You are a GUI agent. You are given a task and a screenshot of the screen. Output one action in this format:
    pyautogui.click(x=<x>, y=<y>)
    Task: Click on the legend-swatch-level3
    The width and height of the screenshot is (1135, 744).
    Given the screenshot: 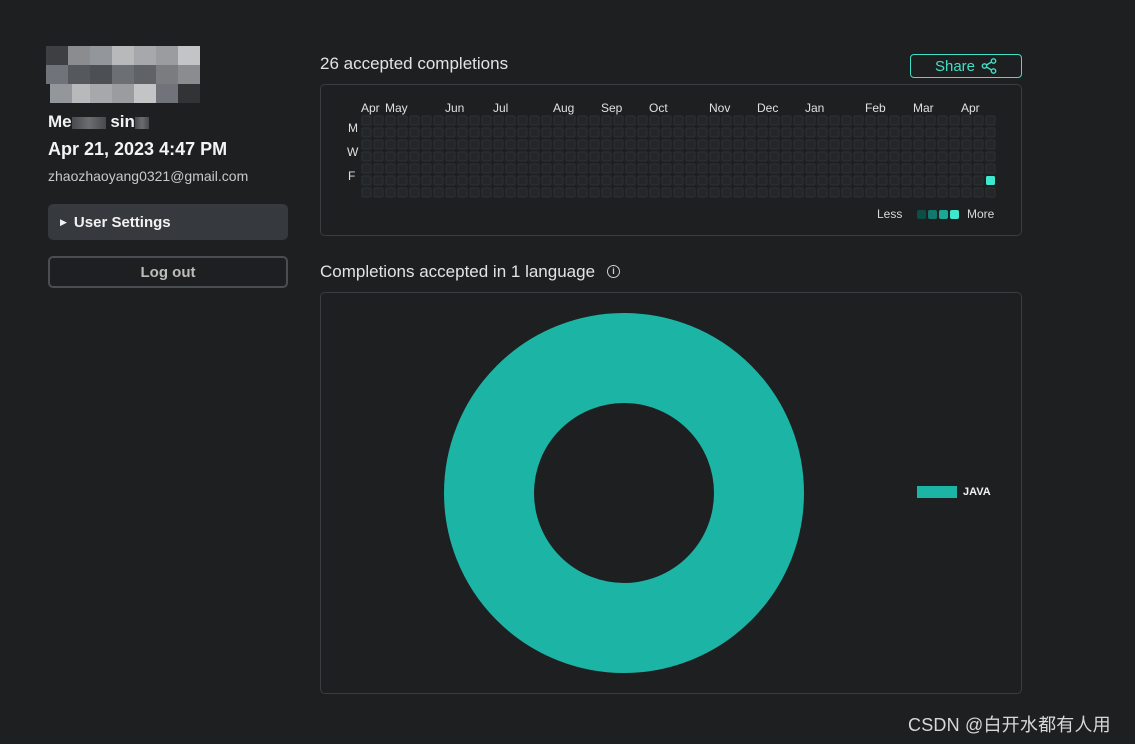 What is the action you would take?
    pyautogui.click(x=943, y=214)
    